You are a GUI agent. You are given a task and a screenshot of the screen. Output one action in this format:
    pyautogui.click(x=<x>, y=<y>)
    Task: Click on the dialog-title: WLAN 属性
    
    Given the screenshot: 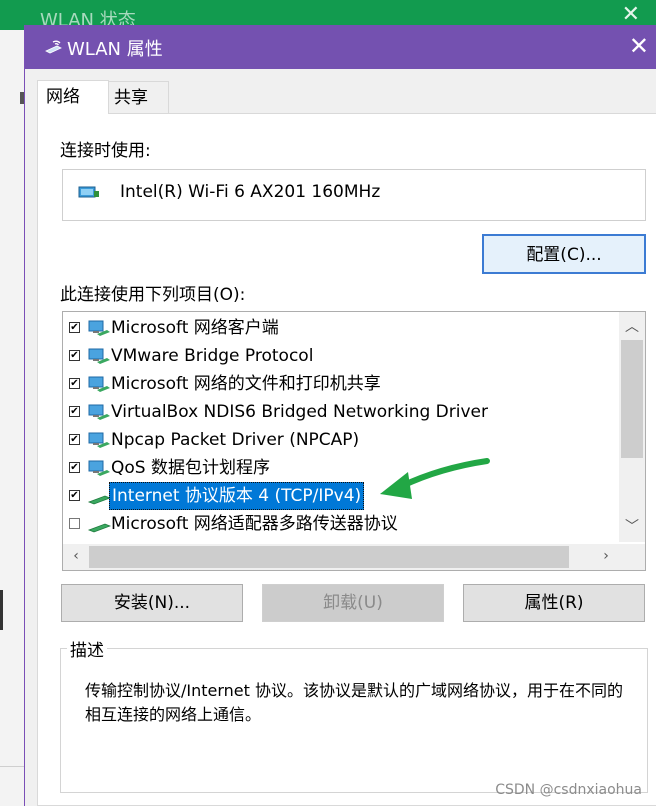 What is the action you would take?
    pyautogui.click(x=115, y=49)
    